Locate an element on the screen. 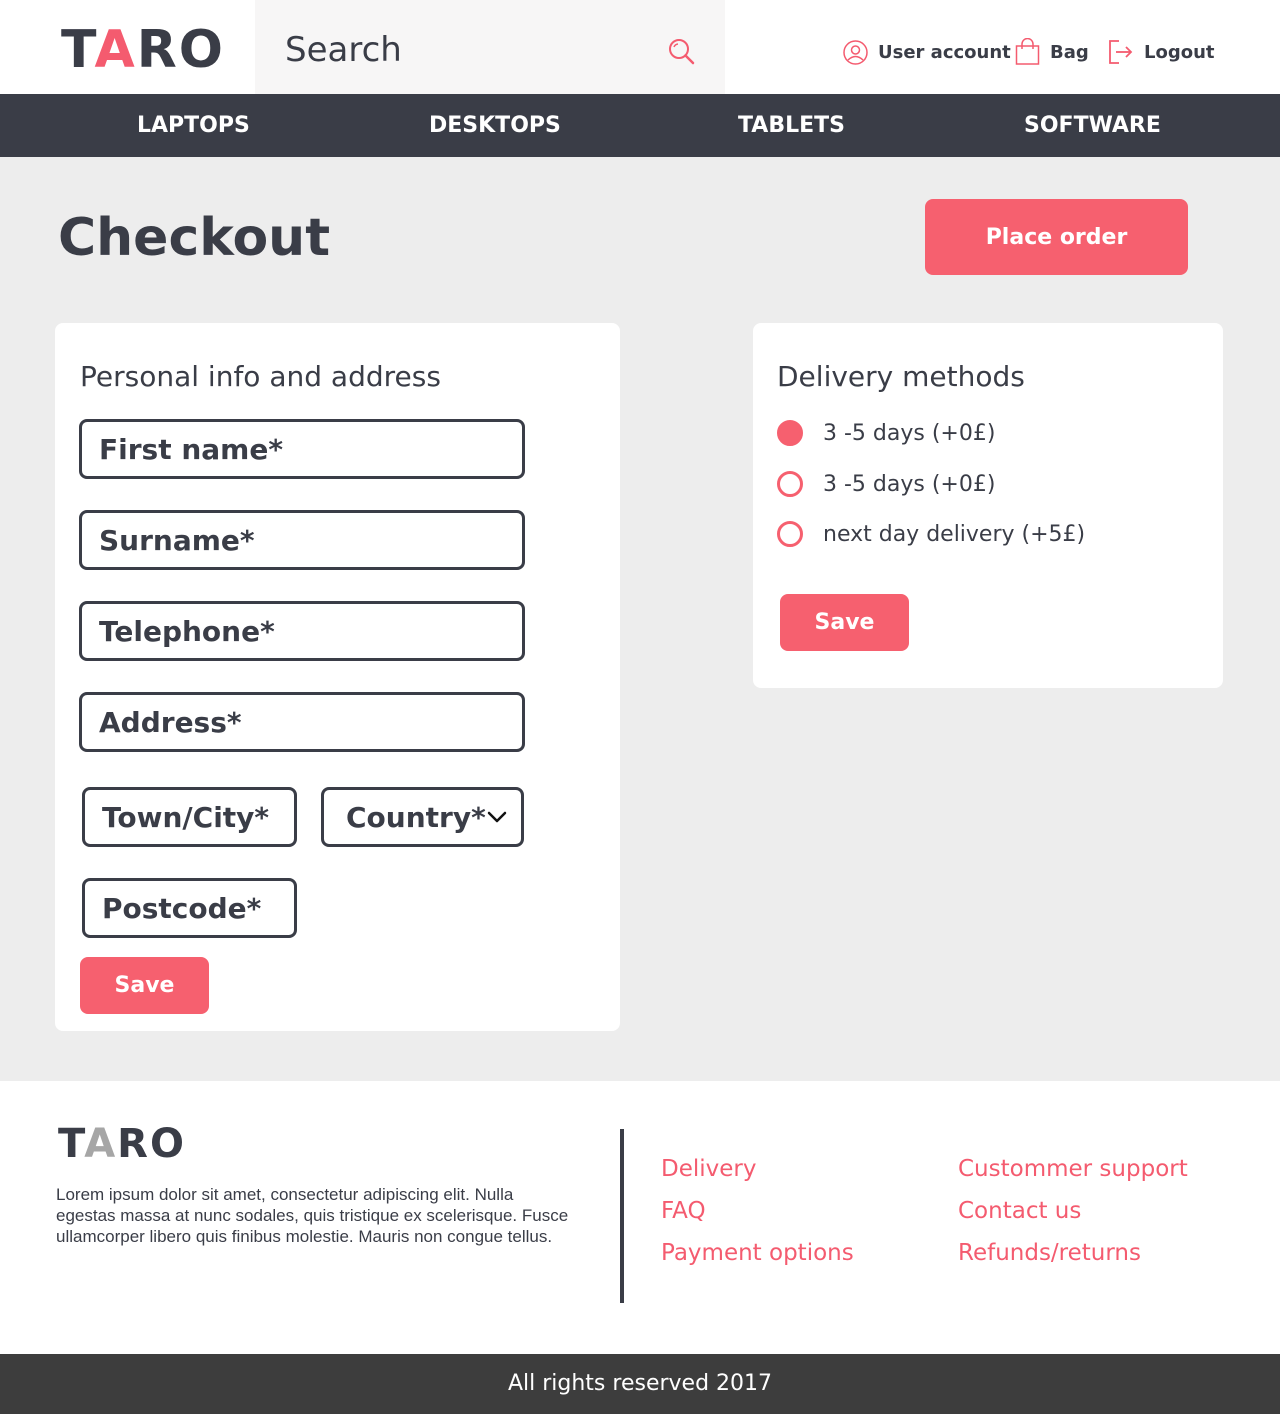 The image size is (1280, 1414). first-name-field: First name* is located at coordinates (302, 449).